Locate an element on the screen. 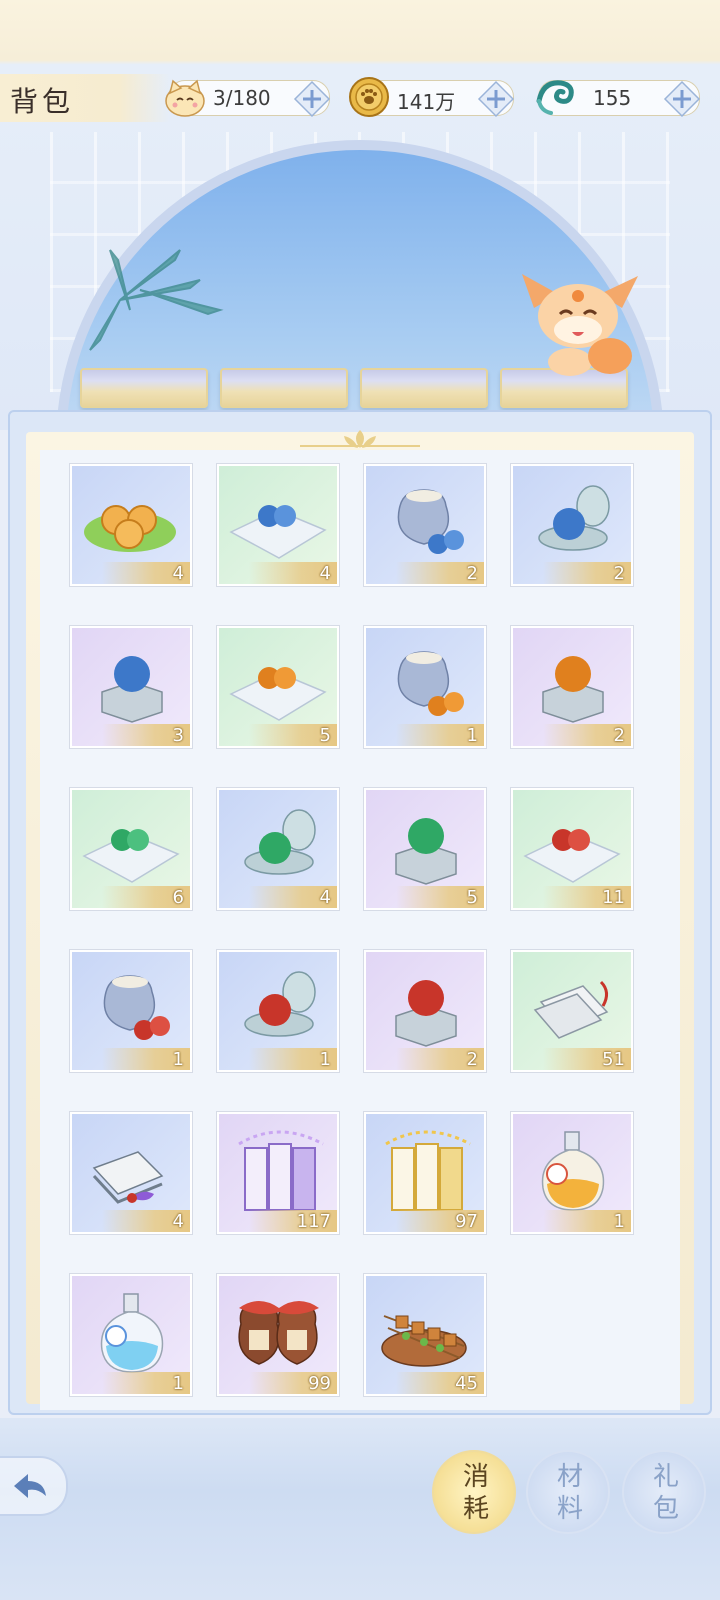 This screenshot has width=720, height=1600. jade-dragon-icon is located at coordinates (555, 97).